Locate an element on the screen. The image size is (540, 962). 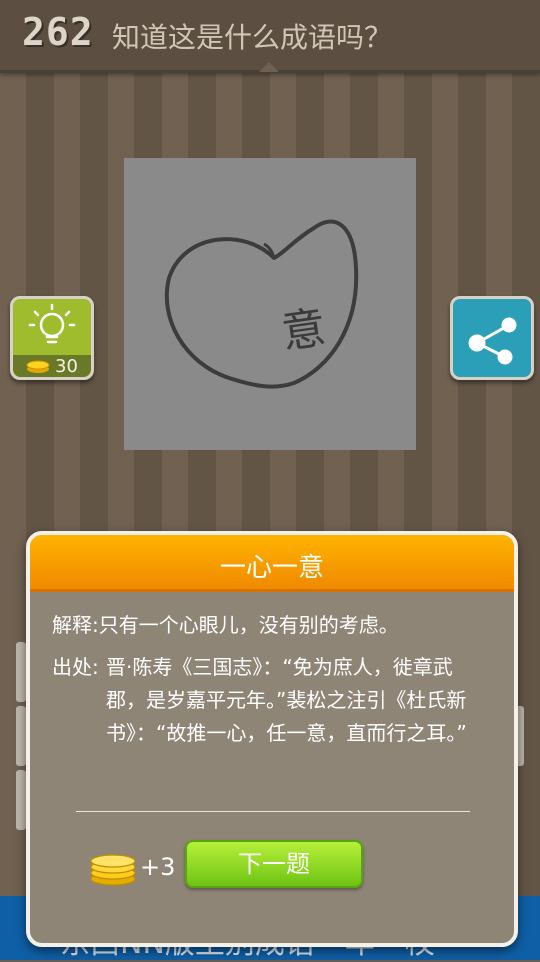
explanation-row: 解释:只有一个心眼儿，没有别的考虑。 is located at coordinates (225, 623).